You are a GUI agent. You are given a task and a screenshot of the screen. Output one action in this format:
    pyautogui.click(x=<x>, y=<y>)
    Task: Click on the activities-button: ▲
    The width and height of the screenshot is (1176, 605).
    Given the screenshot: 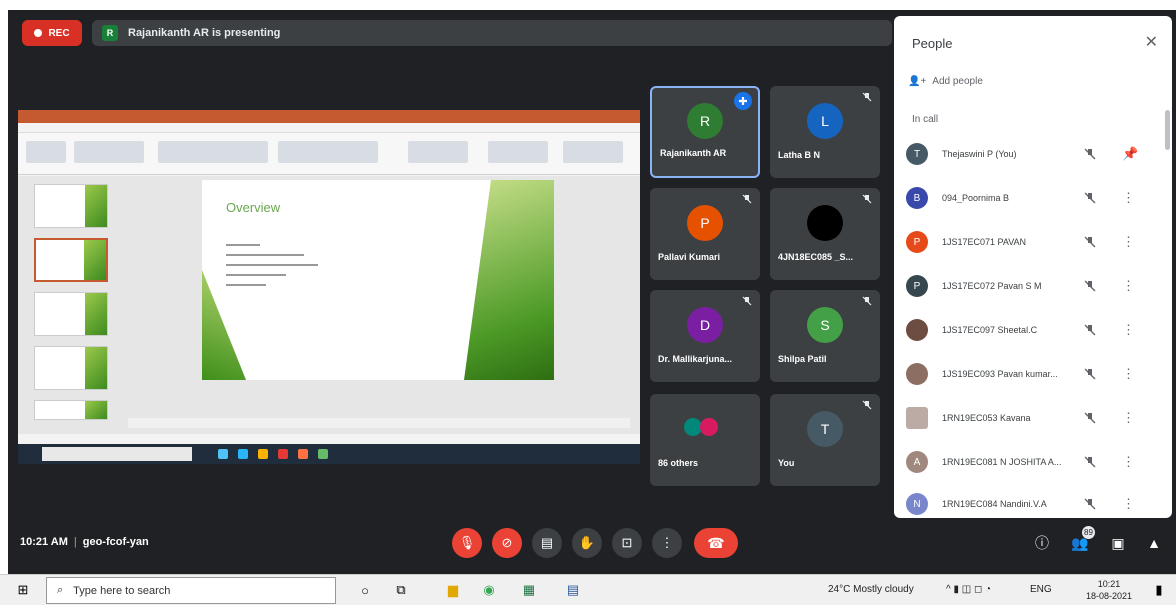 What is the action you would take?
    pyautogui.click(x=1154, y=543)
    